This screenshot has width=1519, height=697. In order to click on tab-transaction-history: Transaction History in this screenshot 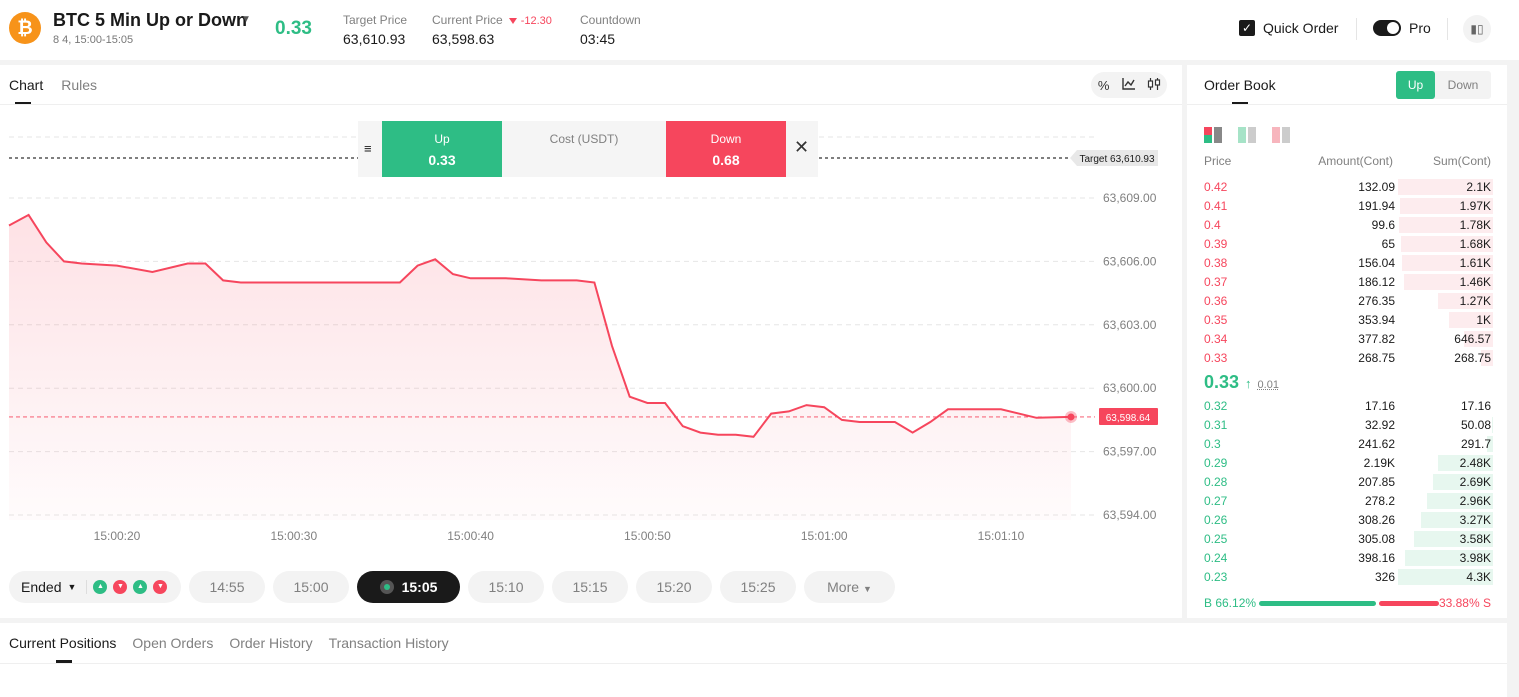, I will do `click(389, 643)`.